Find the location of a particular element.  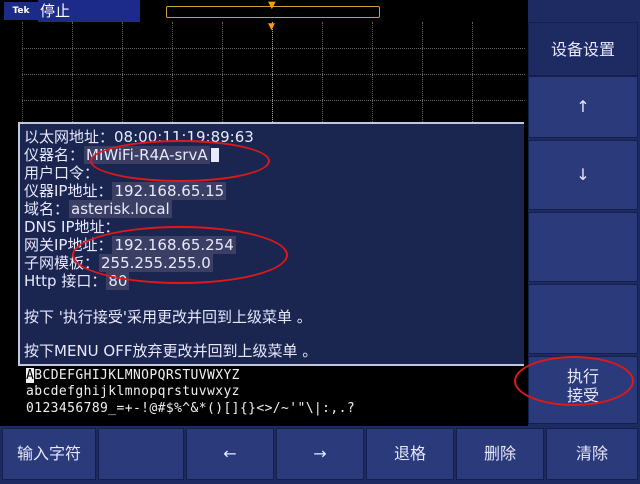

cursor-right-button: → is located at coordinates (320, 454).